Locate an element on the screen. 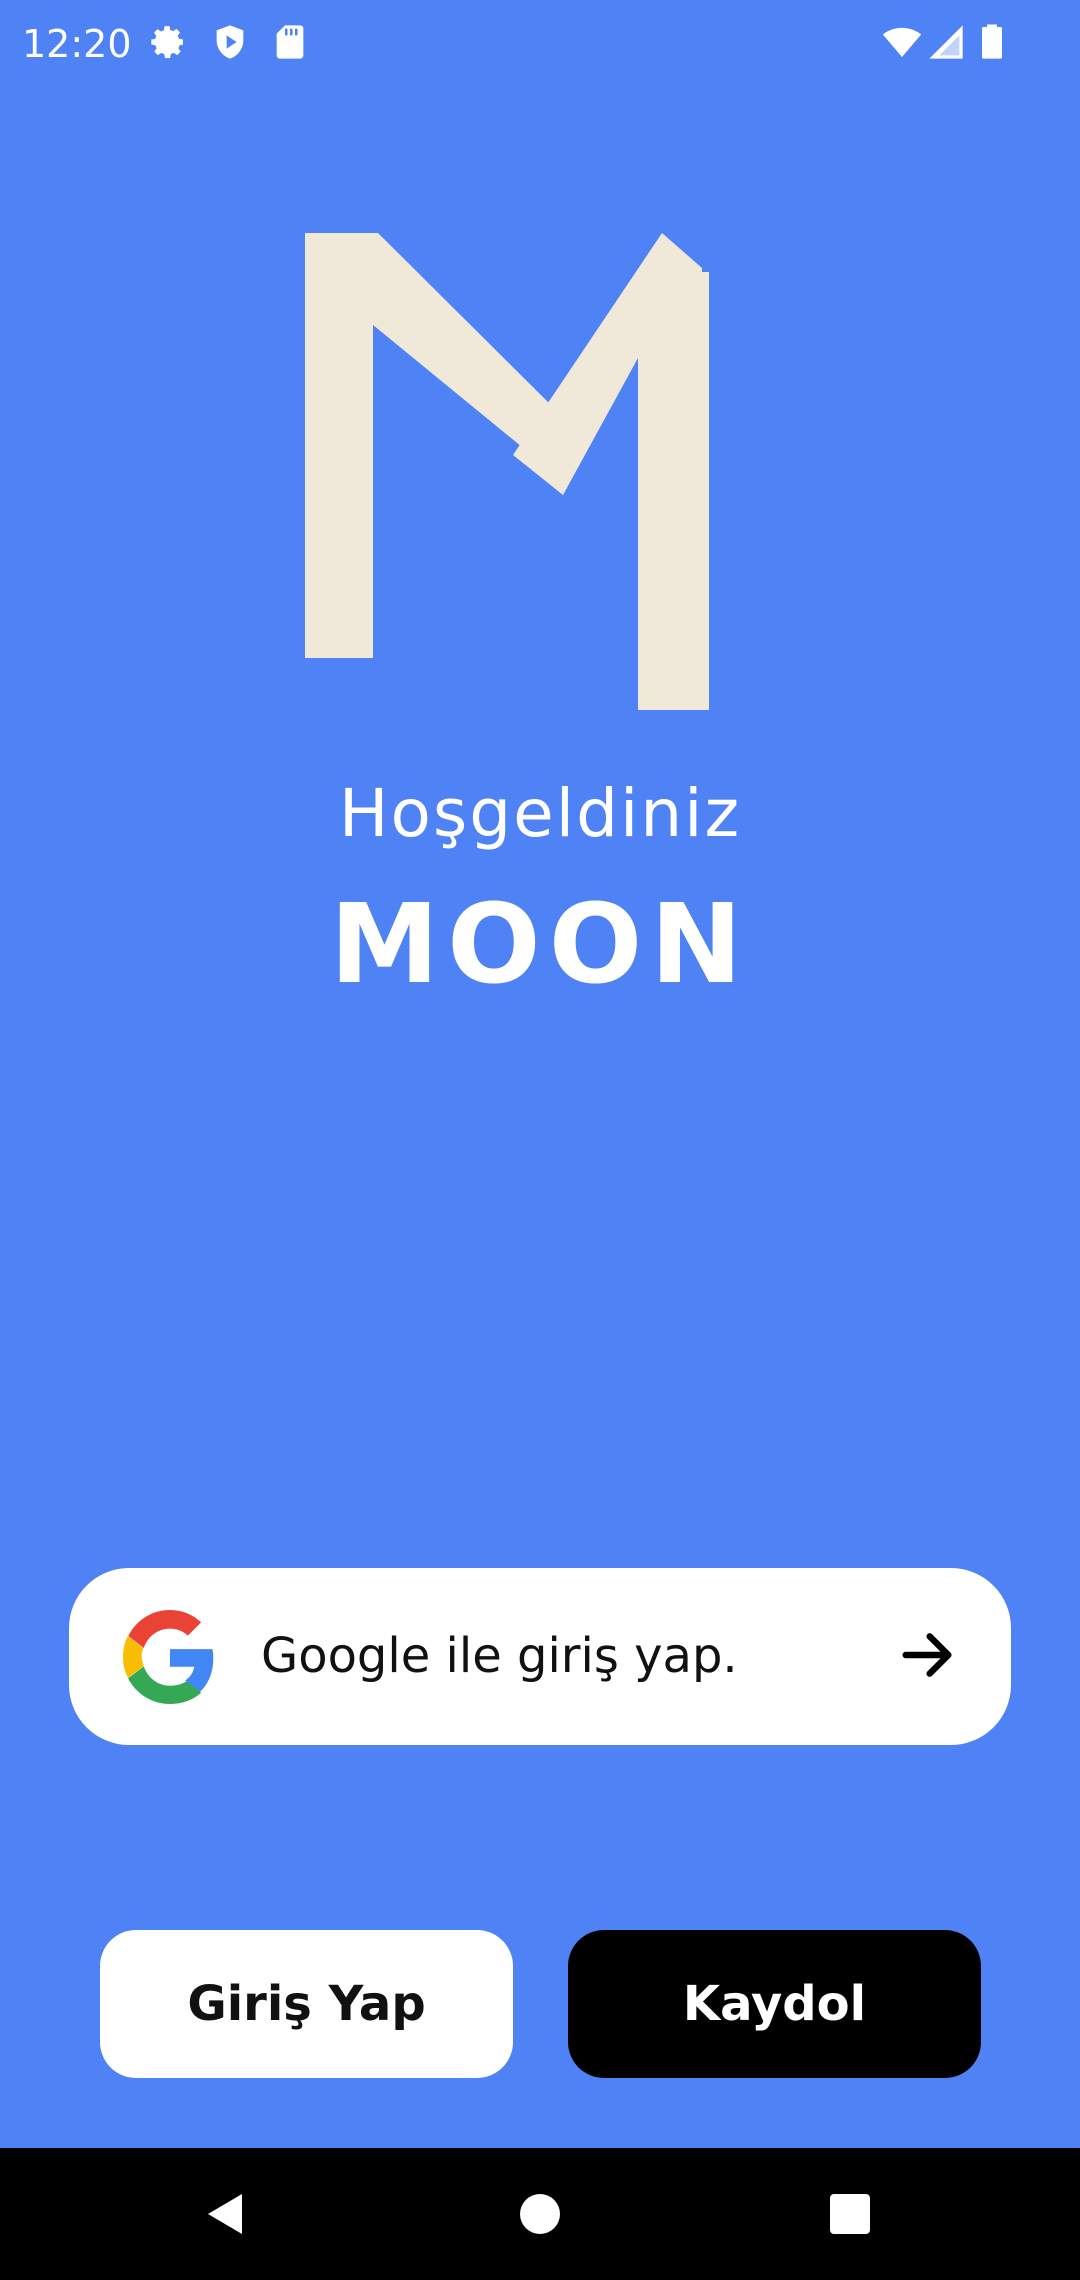 This screenshot has height=2280, width=1080. status-time: 12:20 is located at coordinates (77, 44).